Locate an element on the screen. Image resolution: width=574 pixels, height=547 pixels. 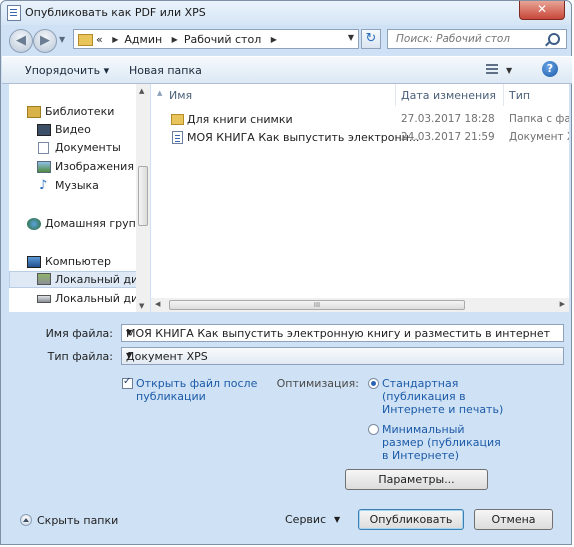
scrollbar-thumb: III is located at coordinates (317, 305).